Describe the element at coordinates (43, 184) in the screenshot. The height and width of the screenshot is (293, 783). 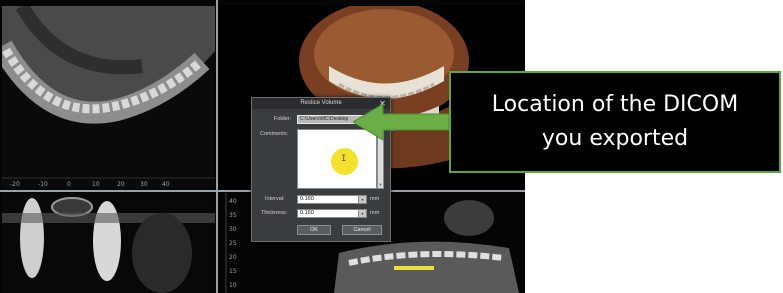
I see `ruler-tick: -10` at that location.